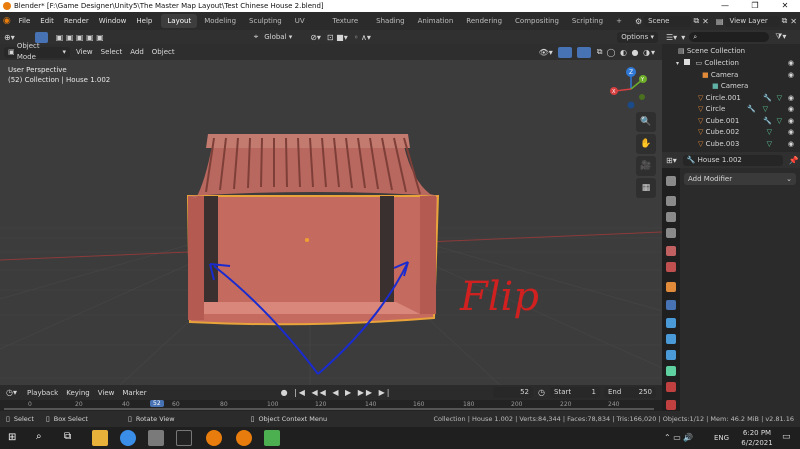 The height and width of the screenshot is (449, 800). I want to click on outliner-row-camera: ■ Camera ◉, so click(731, 76).